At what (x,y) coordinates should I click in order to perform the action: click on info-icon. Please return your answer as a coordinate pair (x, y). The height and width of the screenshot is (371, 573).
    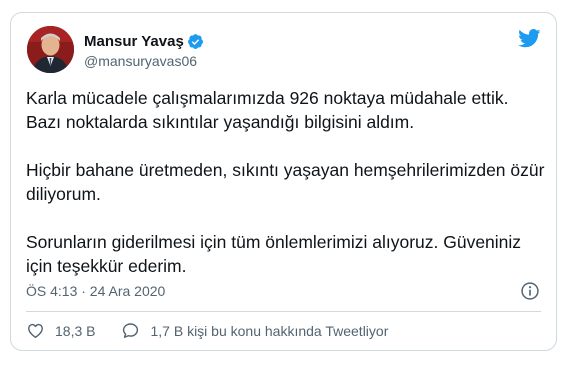
    Looking at the image, I should click on (530, 291).